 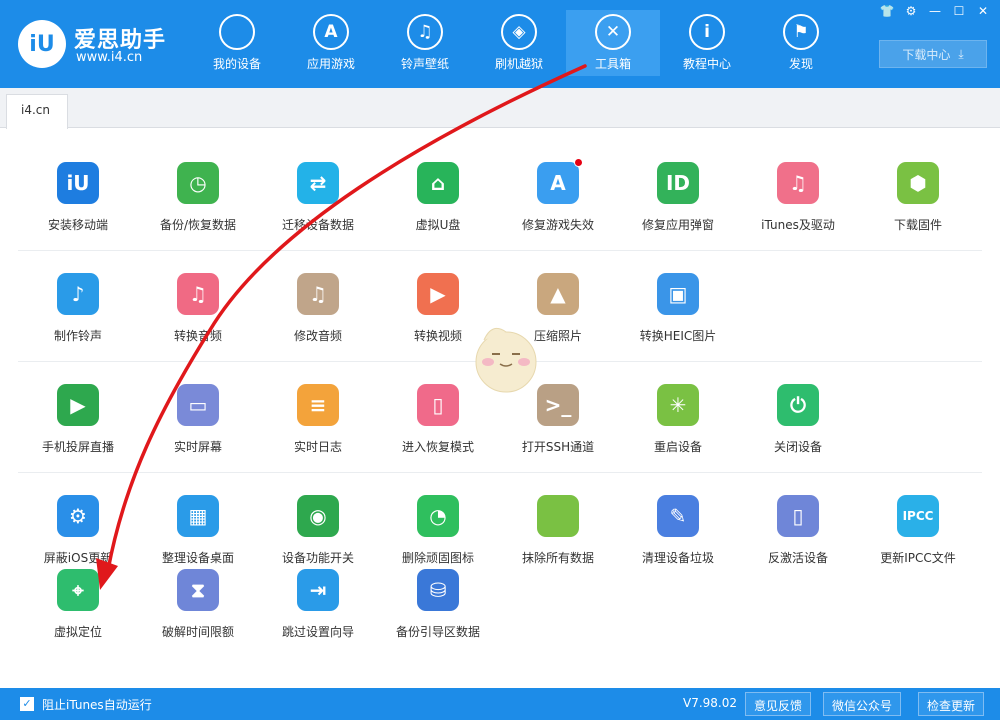 I want to click on tool-label: 破解时间限额, so click(x=197, y=632).